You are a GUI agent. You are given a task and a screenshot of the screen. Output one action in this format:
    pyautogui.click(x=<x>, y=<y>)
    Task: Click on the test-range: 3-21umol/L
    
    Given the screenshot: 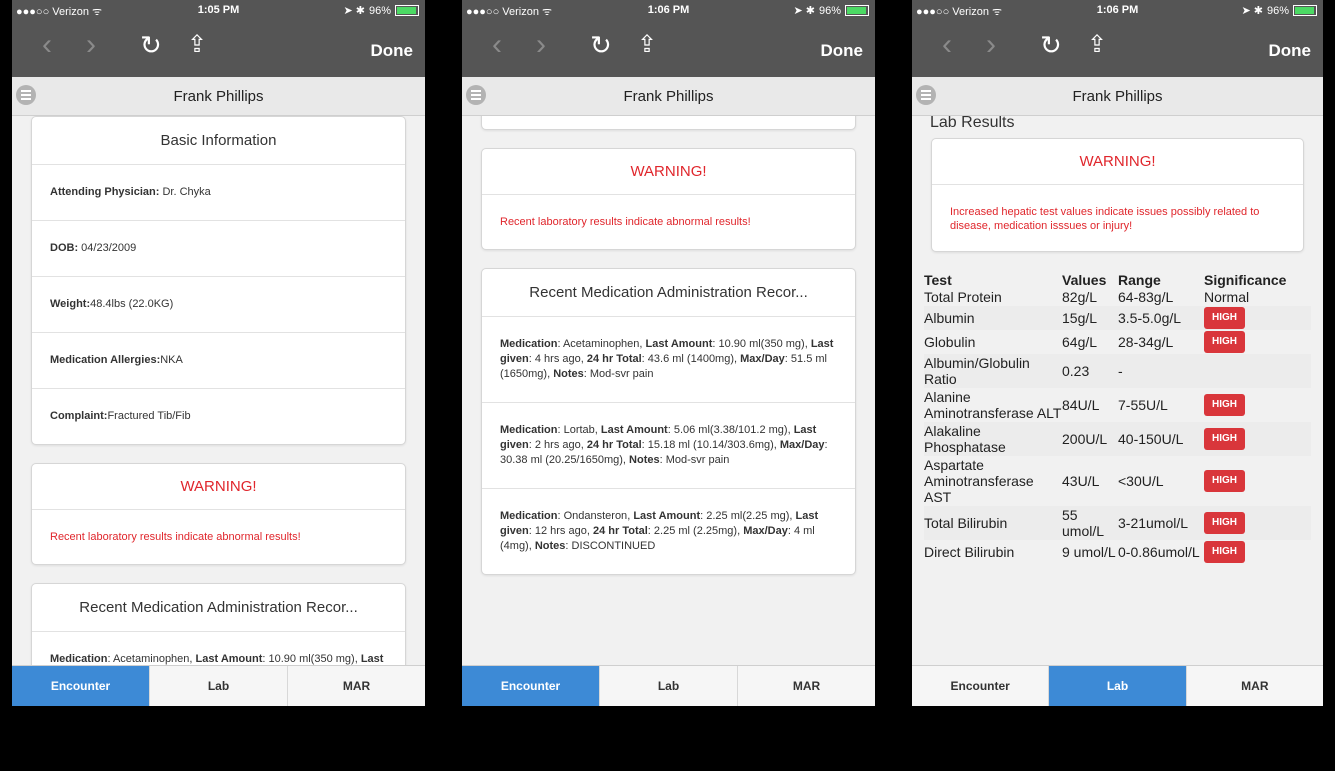 What is the action you would take?
    pyautogui.click(x=1161, y=523)
    